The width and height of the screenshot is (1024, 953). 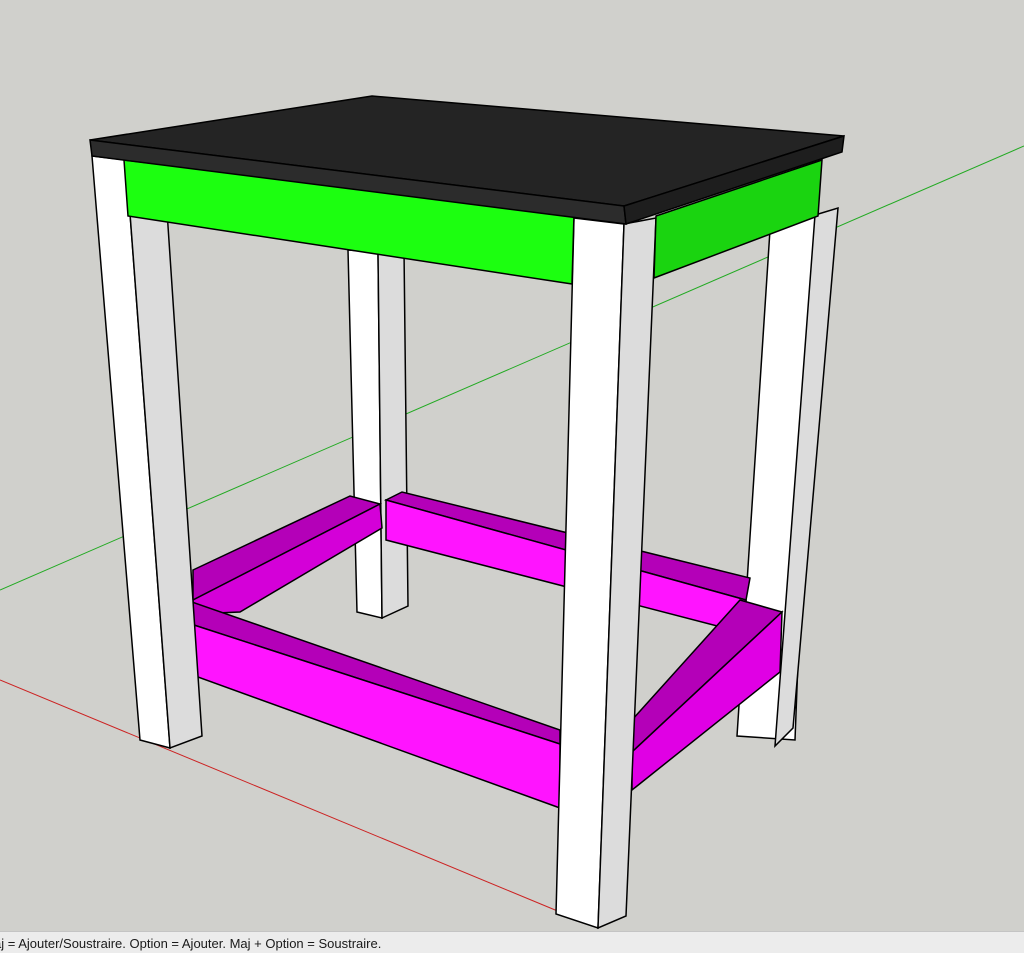 What do you see at coordinates (378, 434) in the screenshot?
I see `back-left-leg` at bounding box center [378, 434].